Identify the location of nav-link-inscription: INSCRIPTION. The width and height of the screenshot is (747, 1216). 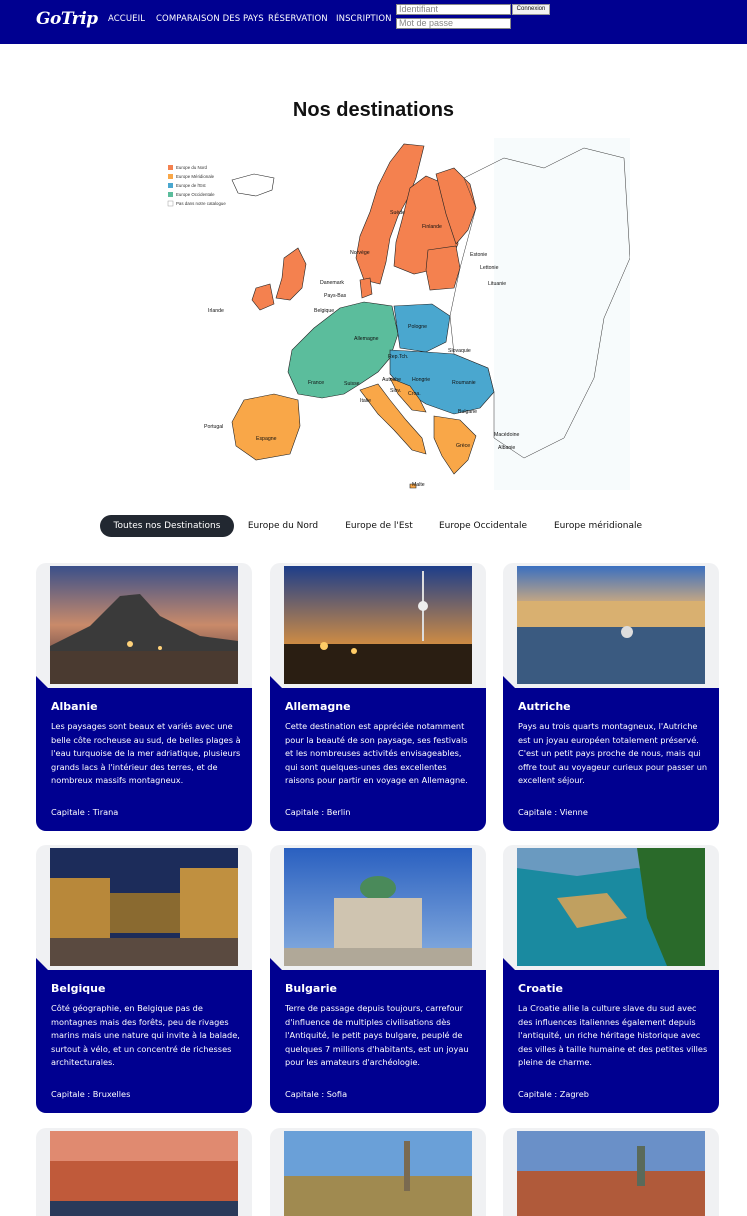
(364, 19).